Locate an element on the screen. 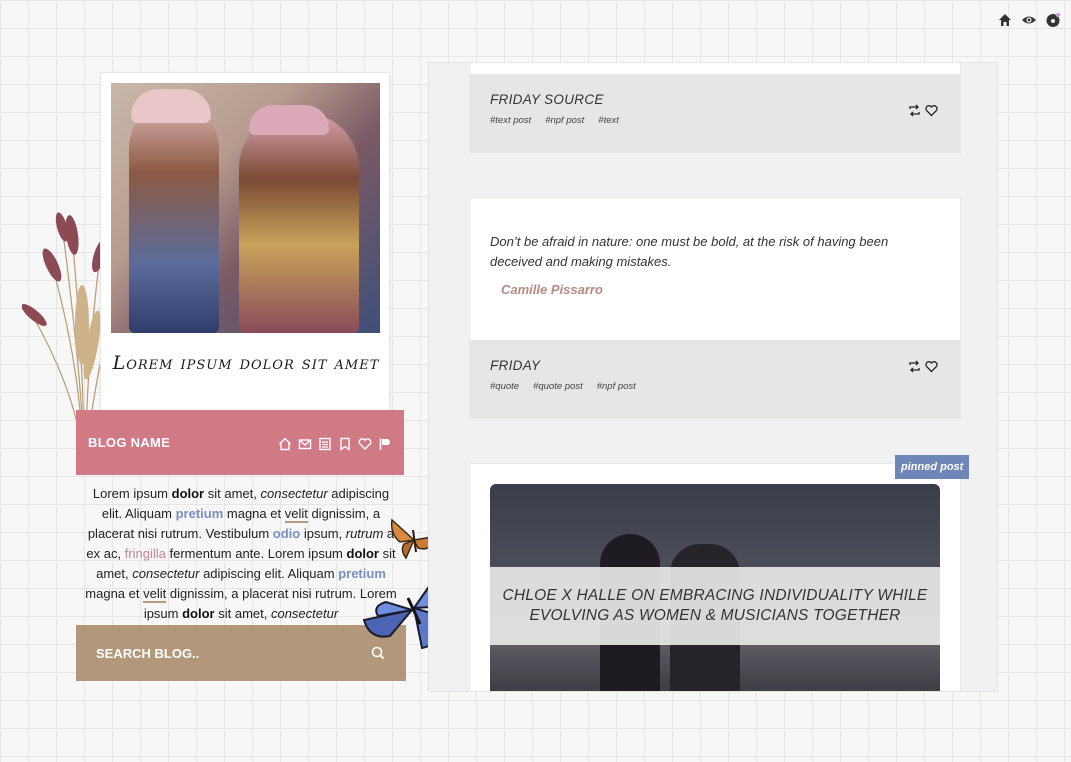 The image size is (1071, 762). post-footer: FRIDAY #quote #quote post #npf post is located at coordinates (715, 379).